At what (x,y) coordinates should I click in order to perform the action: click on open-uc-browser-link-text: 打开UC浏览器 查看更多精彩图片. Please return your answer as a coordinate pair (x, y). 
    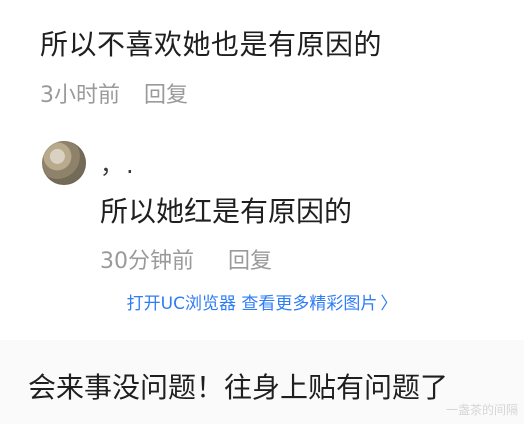
    Looking at the image, I should click on (252, 304).